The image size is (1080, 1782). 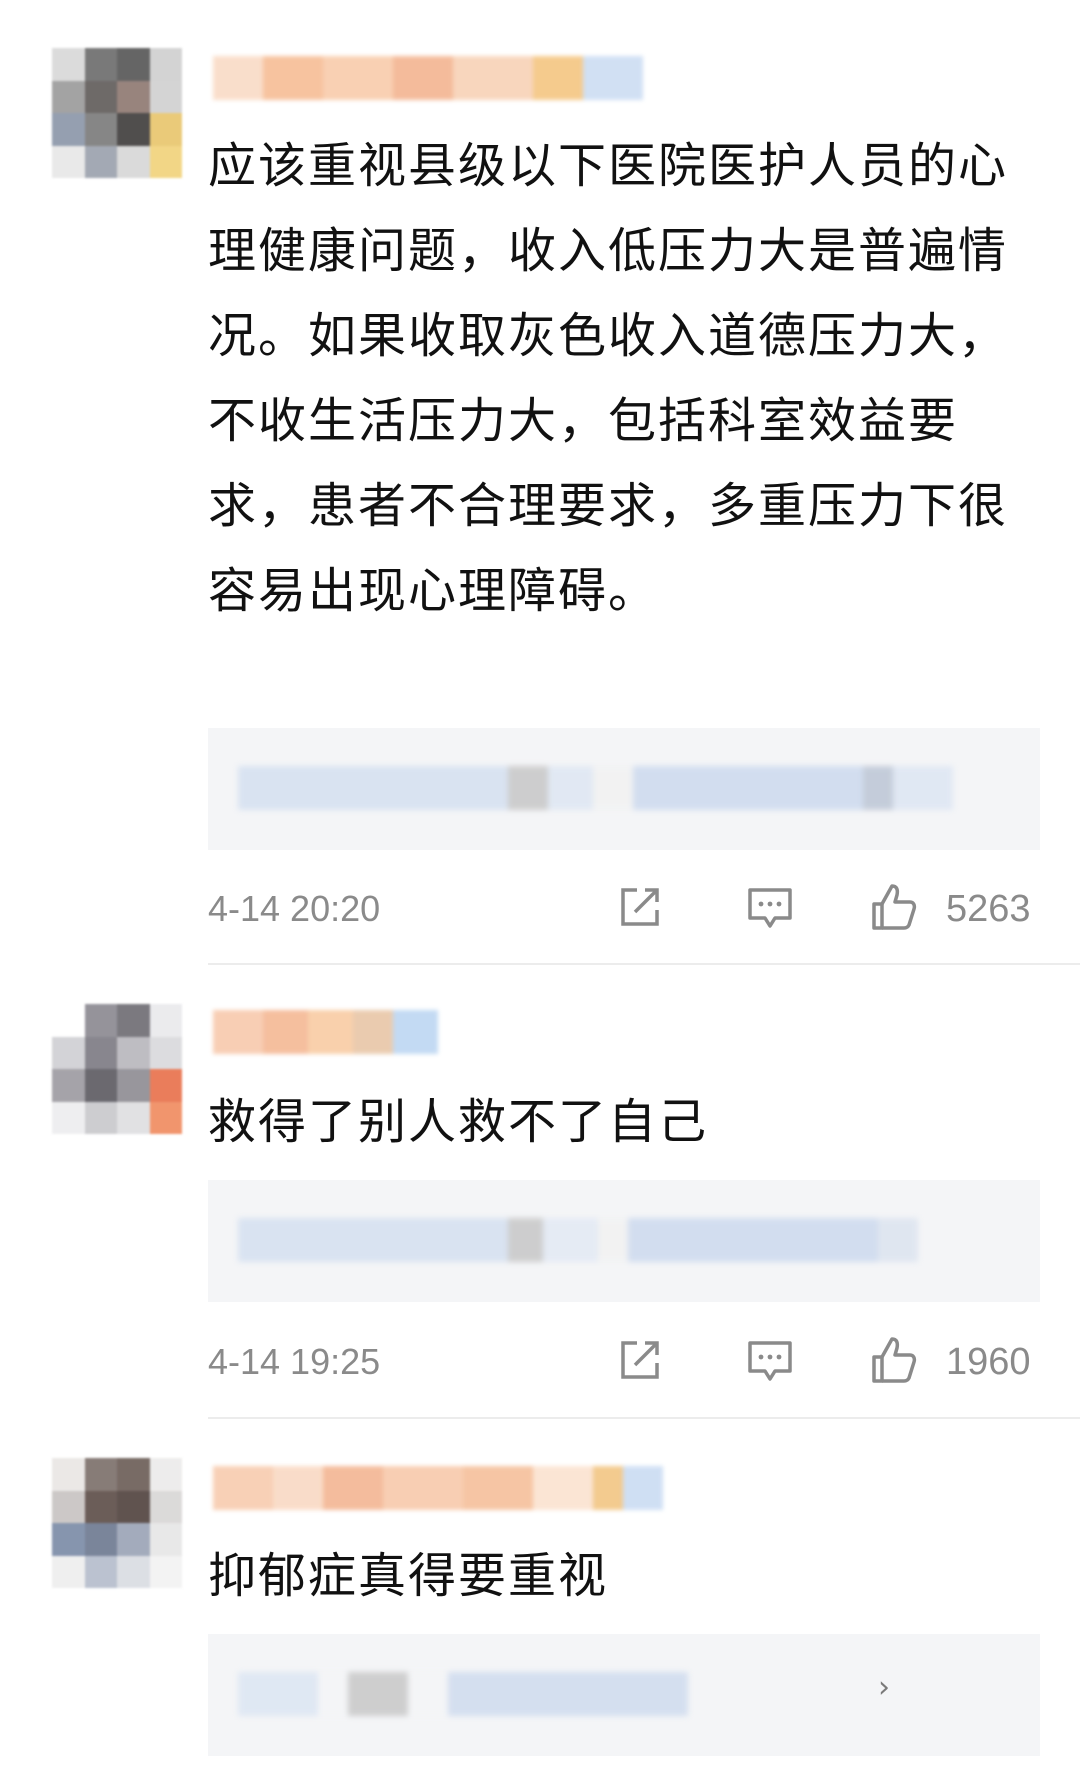 I want to click on comment-footer: 4-14 19:25 1960, so click(x=624, y=1365).